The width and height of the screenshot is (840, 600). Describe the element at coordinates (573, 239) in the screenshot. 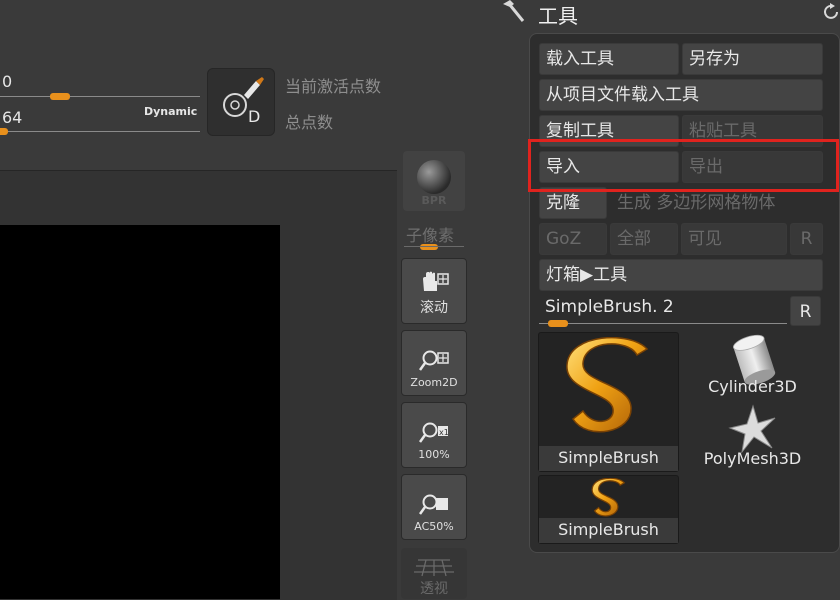

I see `goz-button: GoZ` at that location.